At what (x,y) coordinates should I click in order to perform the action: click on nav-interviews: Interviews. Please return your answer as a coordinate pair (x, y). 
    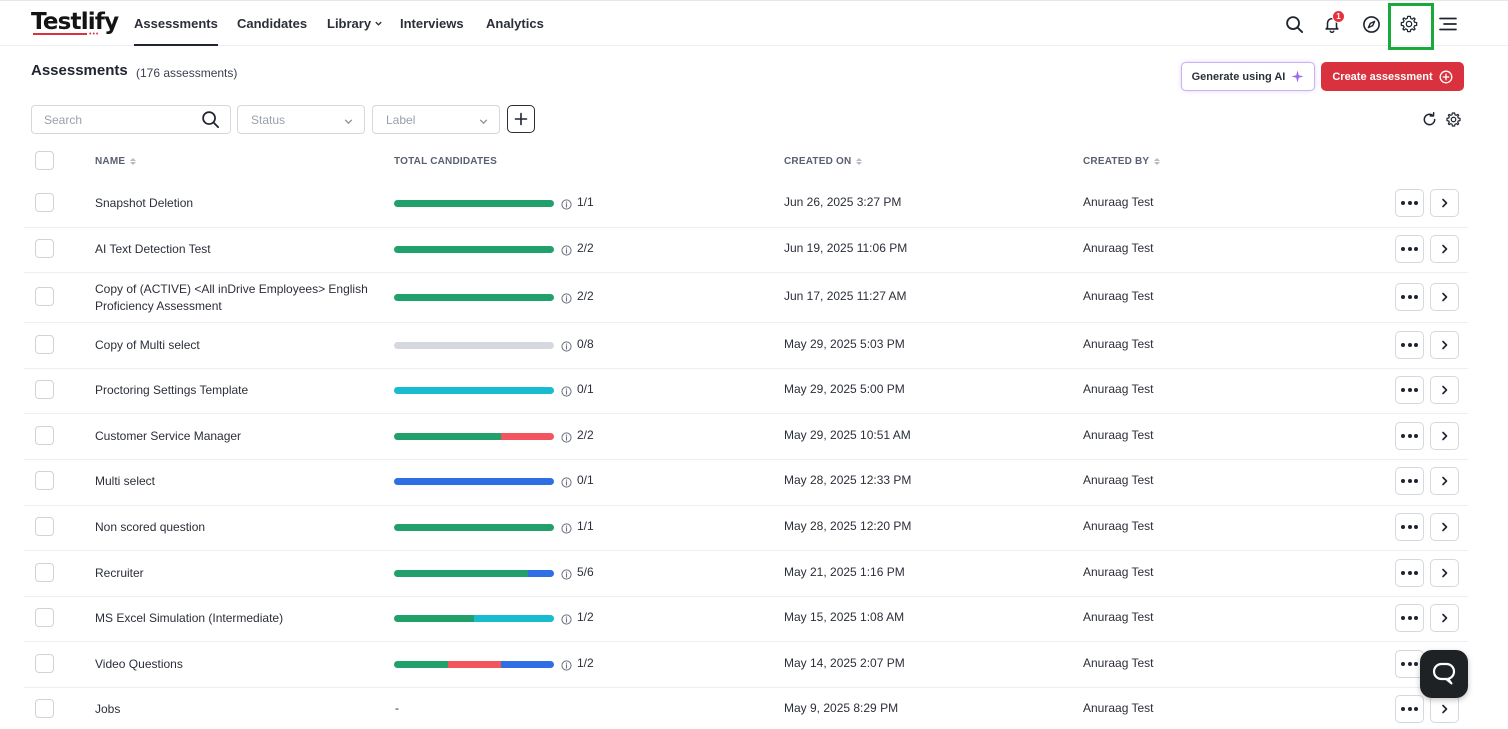
    Looking at the image, I should click on (432, 23).